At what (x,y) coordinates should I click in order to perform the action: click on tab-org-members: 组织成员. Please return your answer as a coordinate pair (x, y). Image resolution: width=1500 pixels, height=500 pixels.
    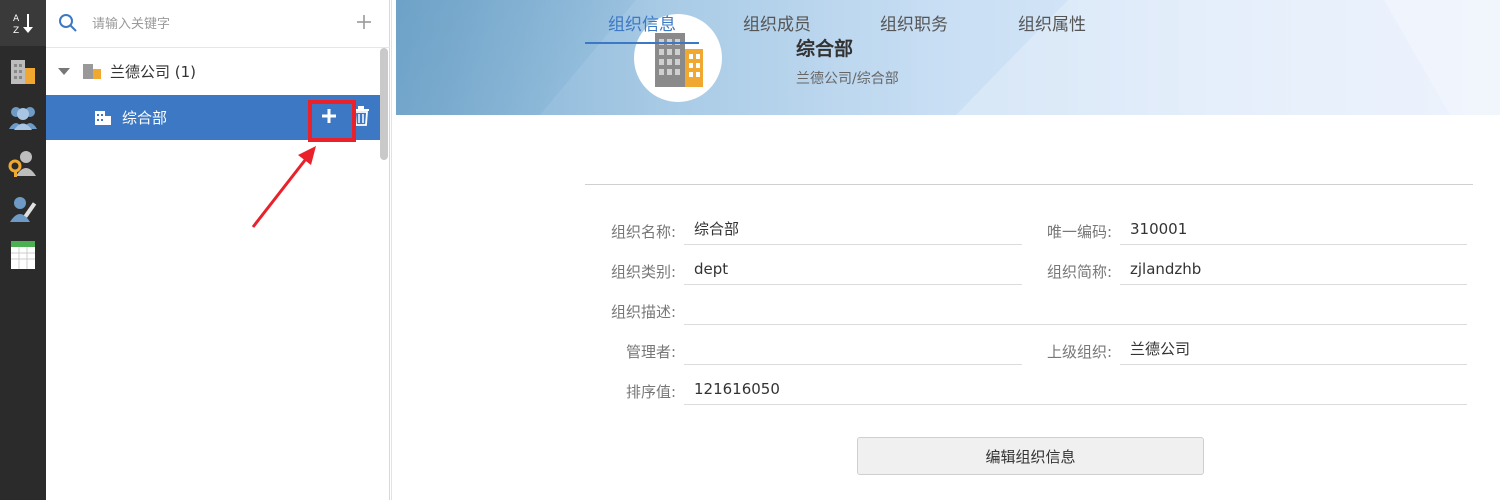
    Looking at the image, I should click on (777, 22).